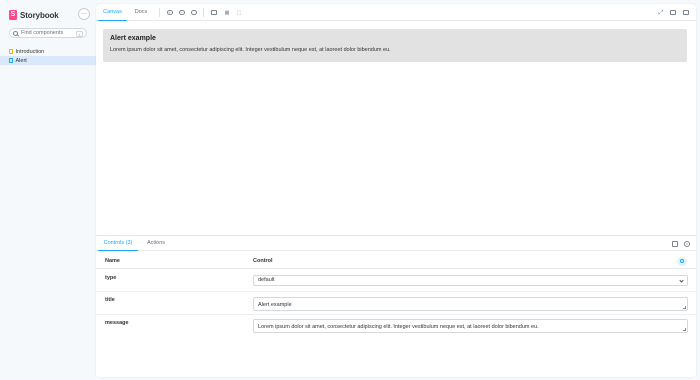  Describe the element at coordinates (42, 33) in the screenshot. I see `search-placeholder: Find components` at that location.